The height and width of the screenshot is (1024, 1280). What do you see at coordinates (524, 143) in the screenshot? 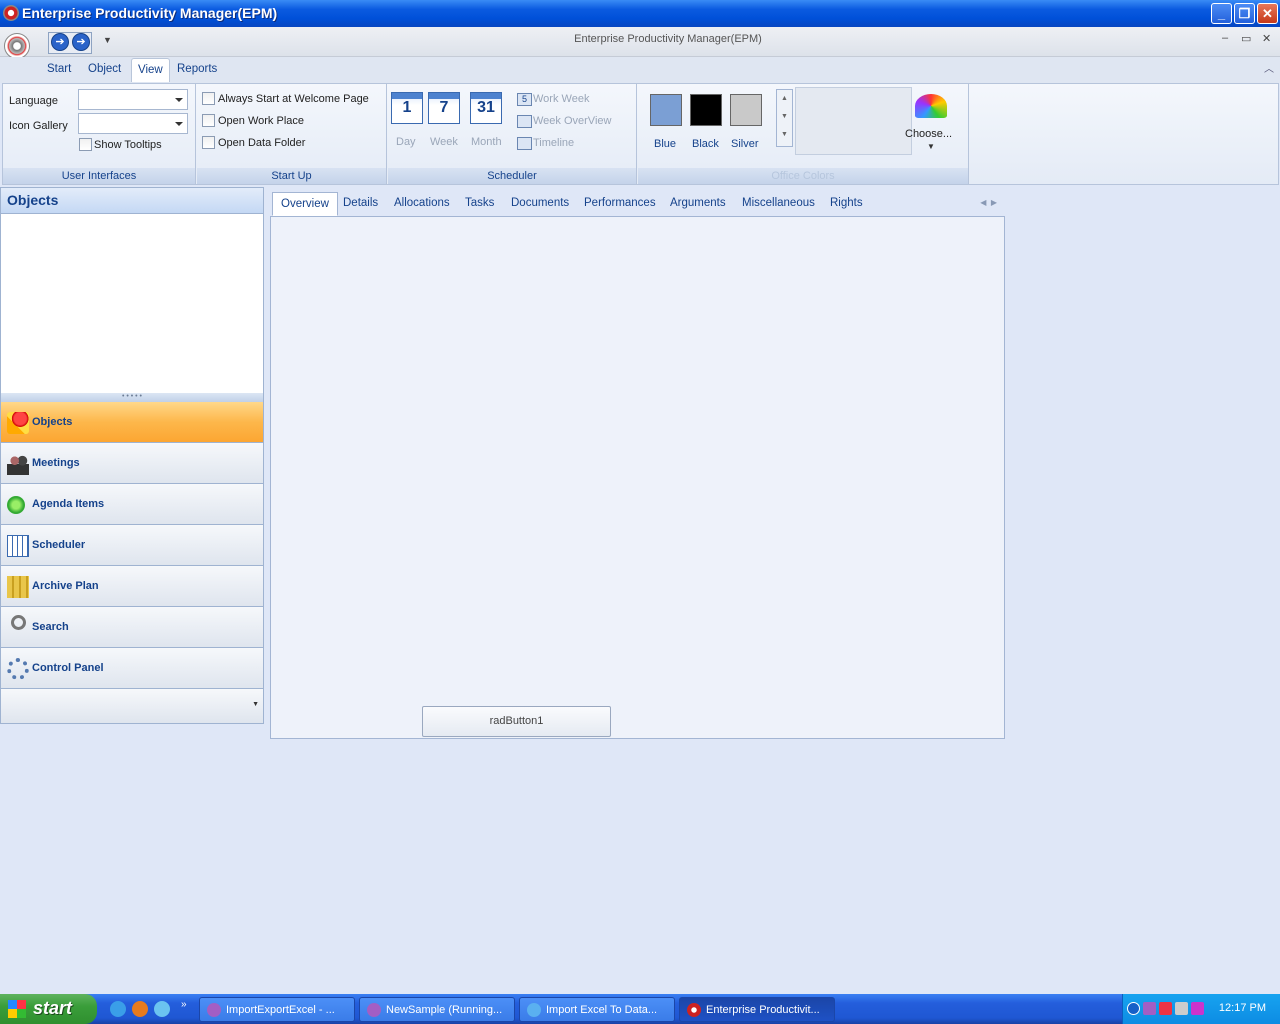
I see `timeline-icon` at bounding box center [524, 143].